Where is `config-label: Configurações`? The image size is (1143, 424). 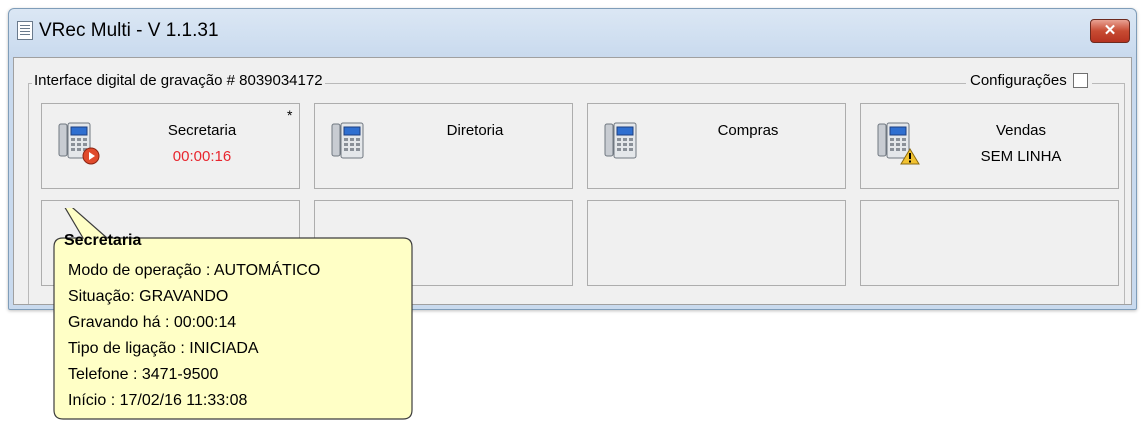
config-label: Configurações is located at coordinates (1018, 80).